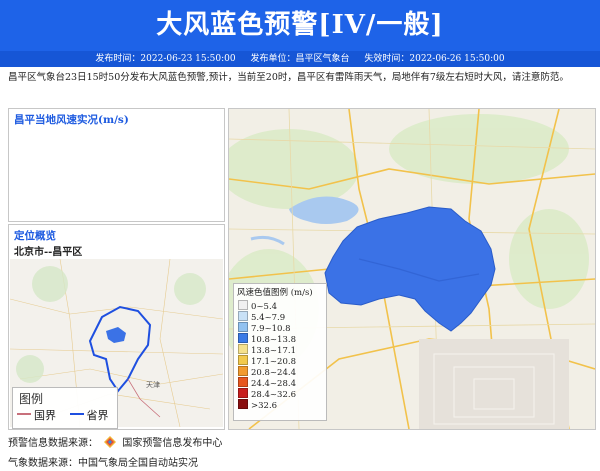 The height and width of the screenshot is (471, 600). I want to click on legend-row: 13.8~17.1, so click(280, 350).